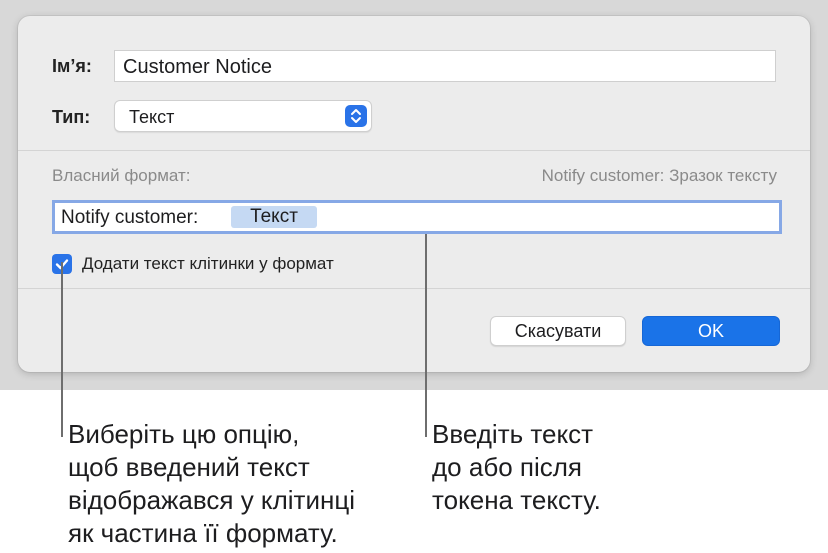  Describe the element at coordinates (659, 175) in the screenshot. I see `format-sample: Notify customer: Зразок тексту` at that location.